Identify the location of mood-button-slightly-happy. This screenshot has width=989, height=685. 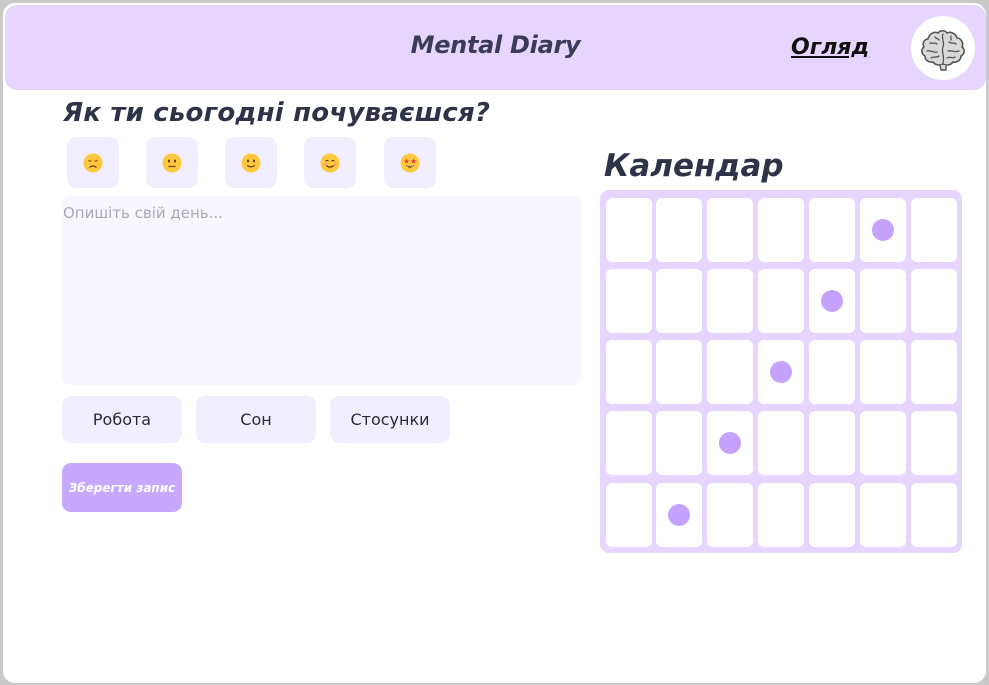
(251, 162).